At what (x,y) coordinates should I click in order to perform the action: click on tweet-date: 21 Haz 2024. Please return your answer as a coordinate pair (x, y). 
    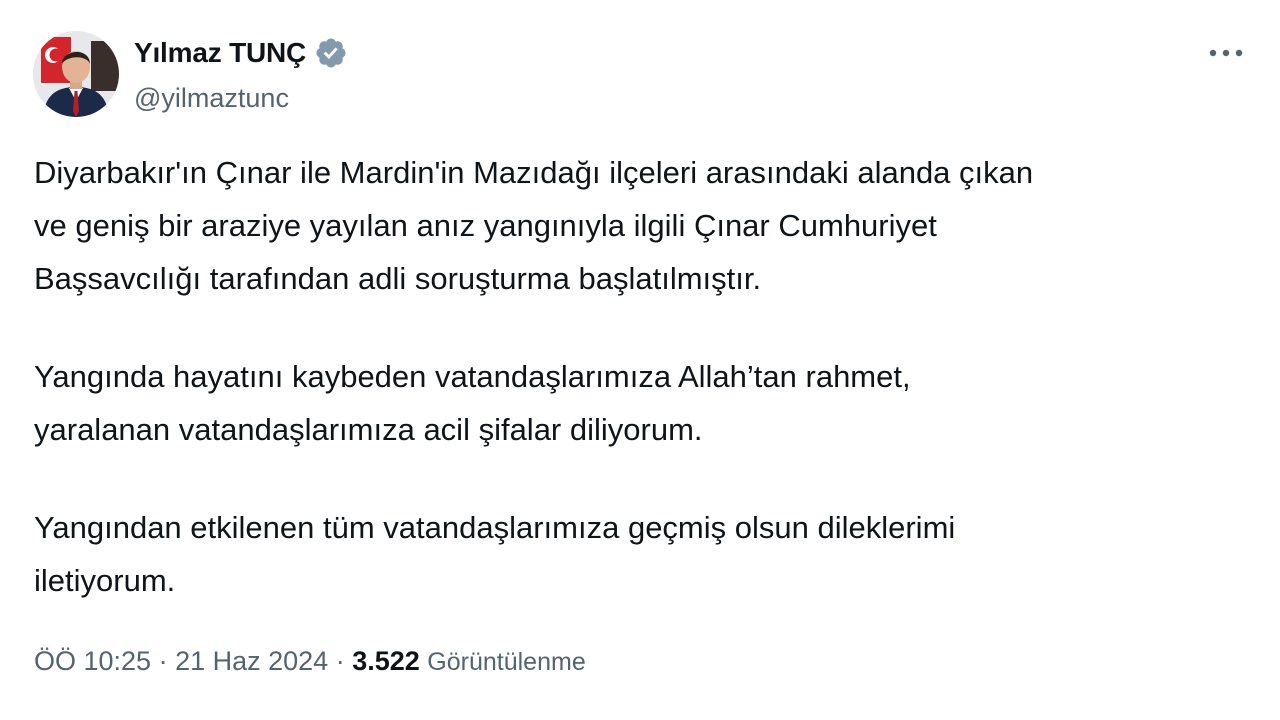
    Looking at the image, I should click on (251, 661).